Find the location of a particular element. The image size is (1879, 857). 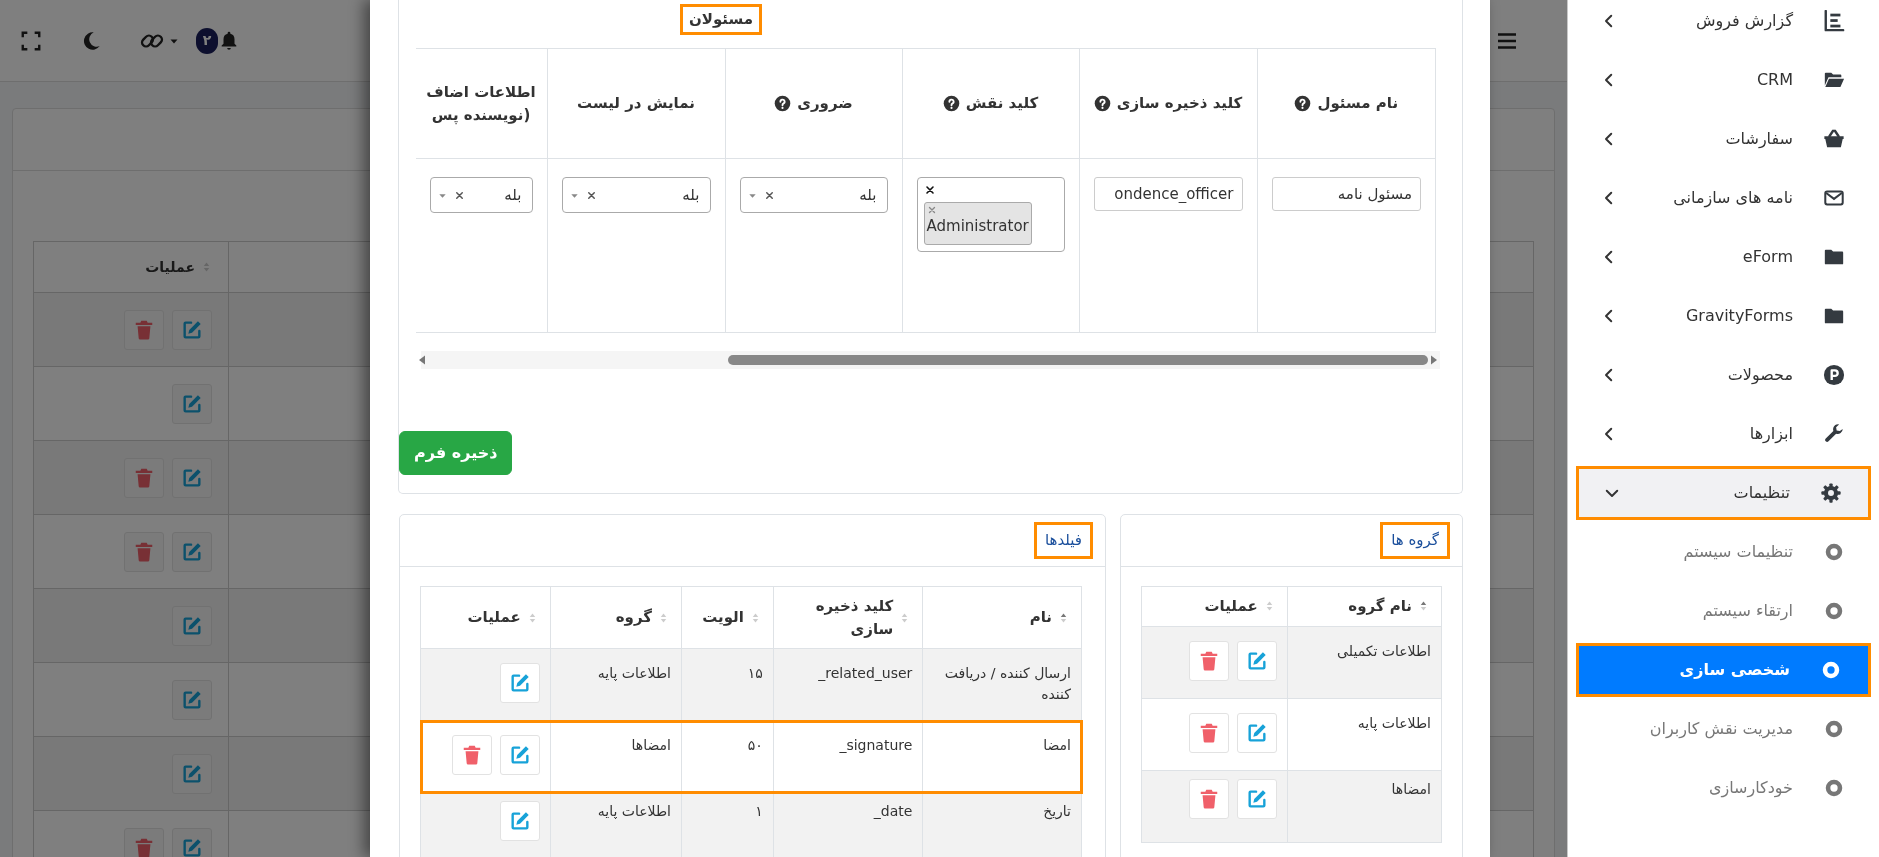

text-field: مسئول نامه is located at coordinates (1346, 194).